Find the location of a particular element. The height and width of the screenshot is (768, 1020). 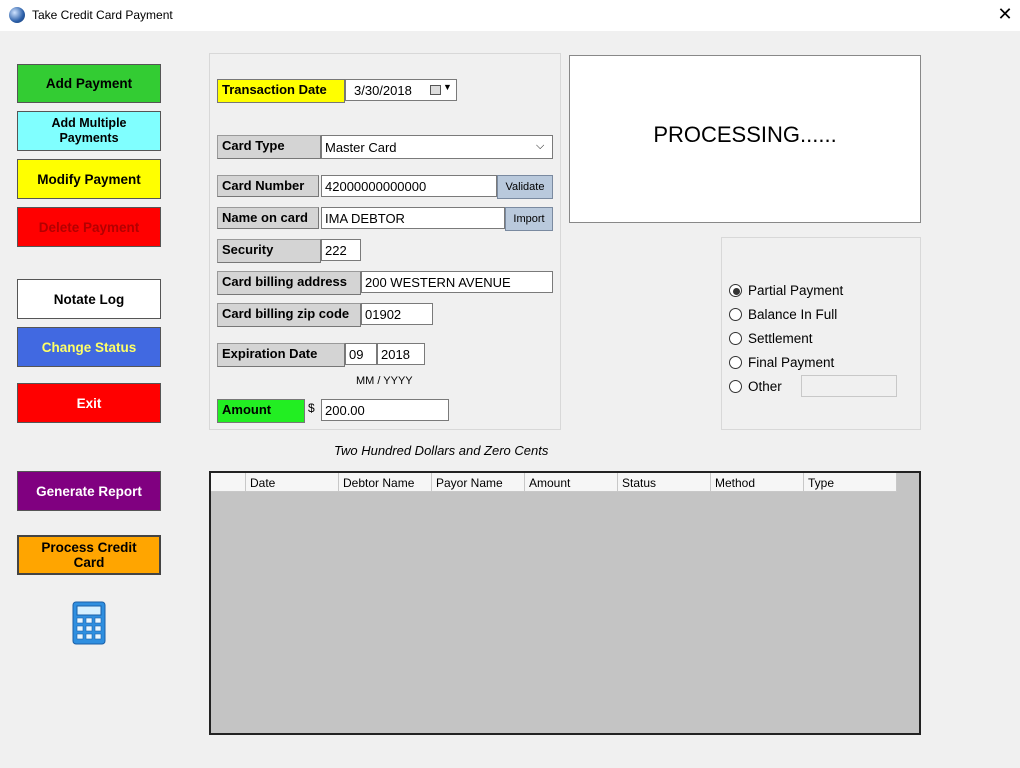

transaction-date-value: 3/30/2018 is located at coordinates (383, 90).